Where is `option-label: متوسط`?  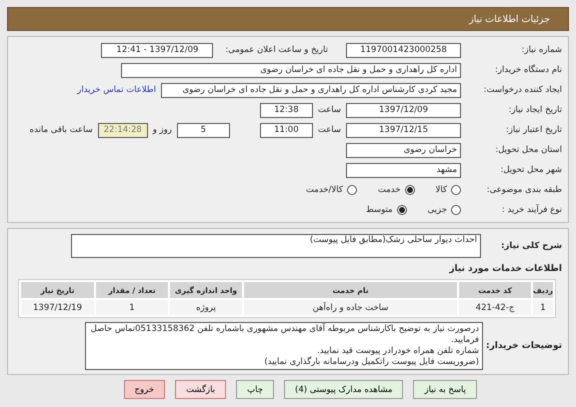
option-label: متوسط is located at coordinates (379, 210).